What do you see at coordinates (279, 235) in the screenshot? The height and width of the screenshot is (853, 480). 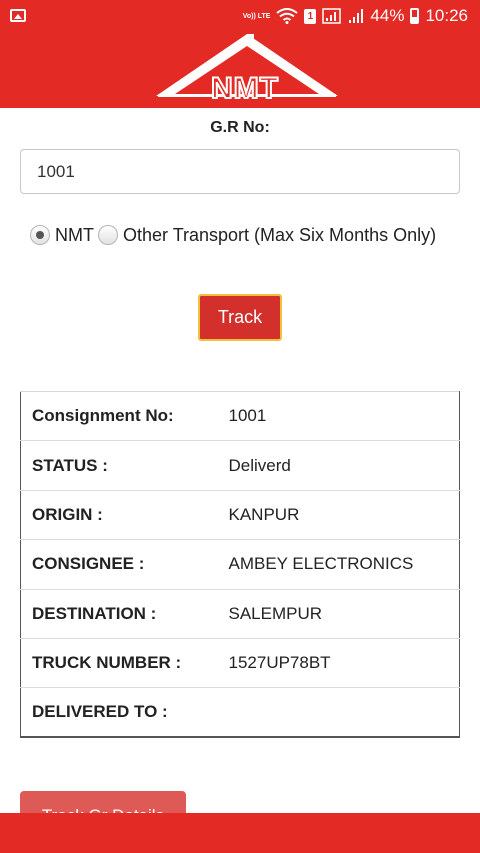 I see `other-transport-radio-label: Other Transport (Max Six Months Only)` at bounding box center [279, 235].